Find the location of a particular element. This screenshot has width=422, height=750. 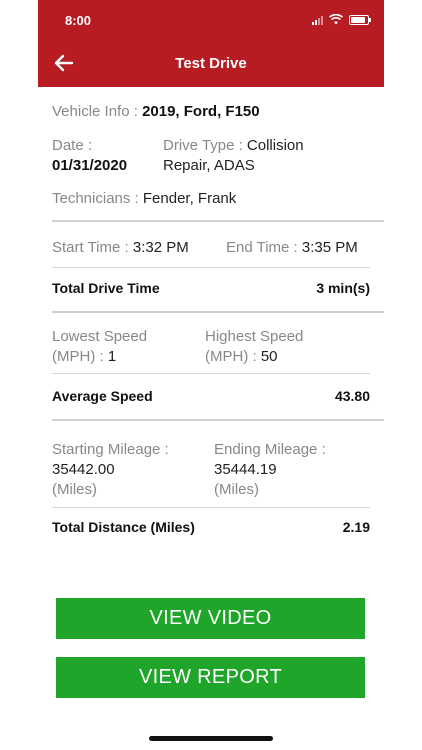

signal-icon is located at coordinates (317, 20).